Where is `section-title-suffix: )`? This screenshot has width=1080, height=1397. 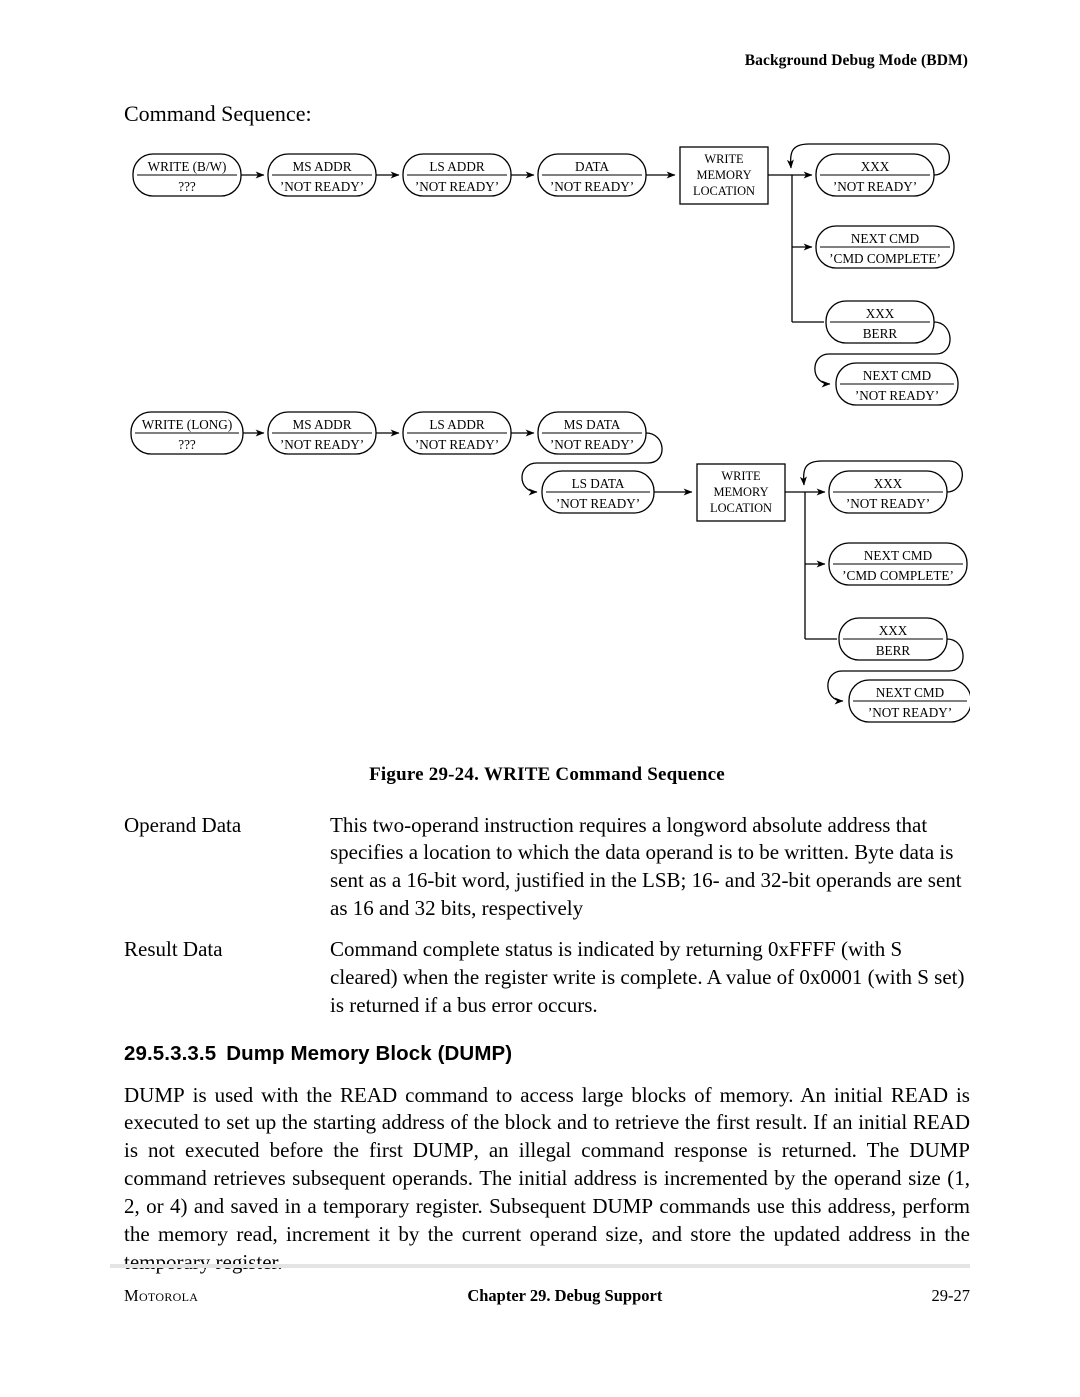
section-title-suffix: ) is located at coordinates (509, 1053).